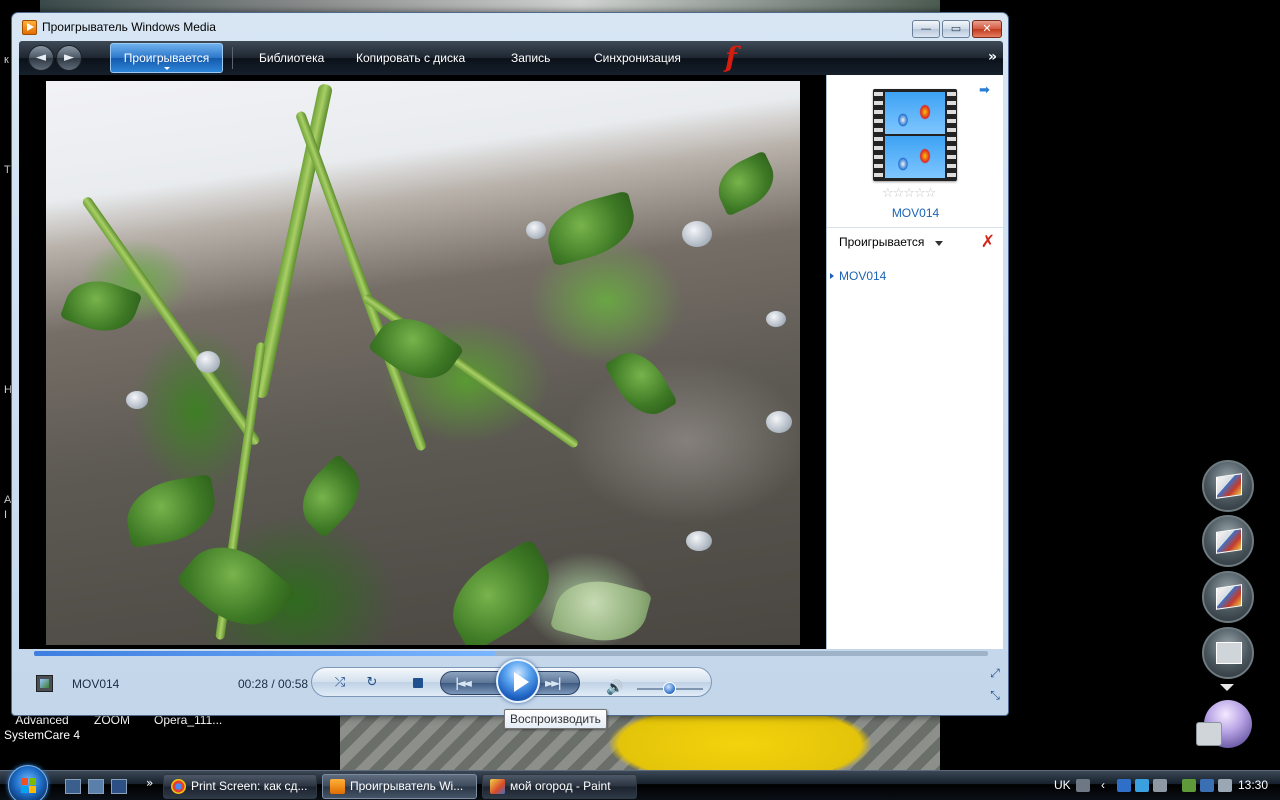  What do you see at coordinates (510, 27) in the screenshot?
I see `title-bar: Проигрыватель Windows Media — ▭ ✕` at bounding box center [510, 27].